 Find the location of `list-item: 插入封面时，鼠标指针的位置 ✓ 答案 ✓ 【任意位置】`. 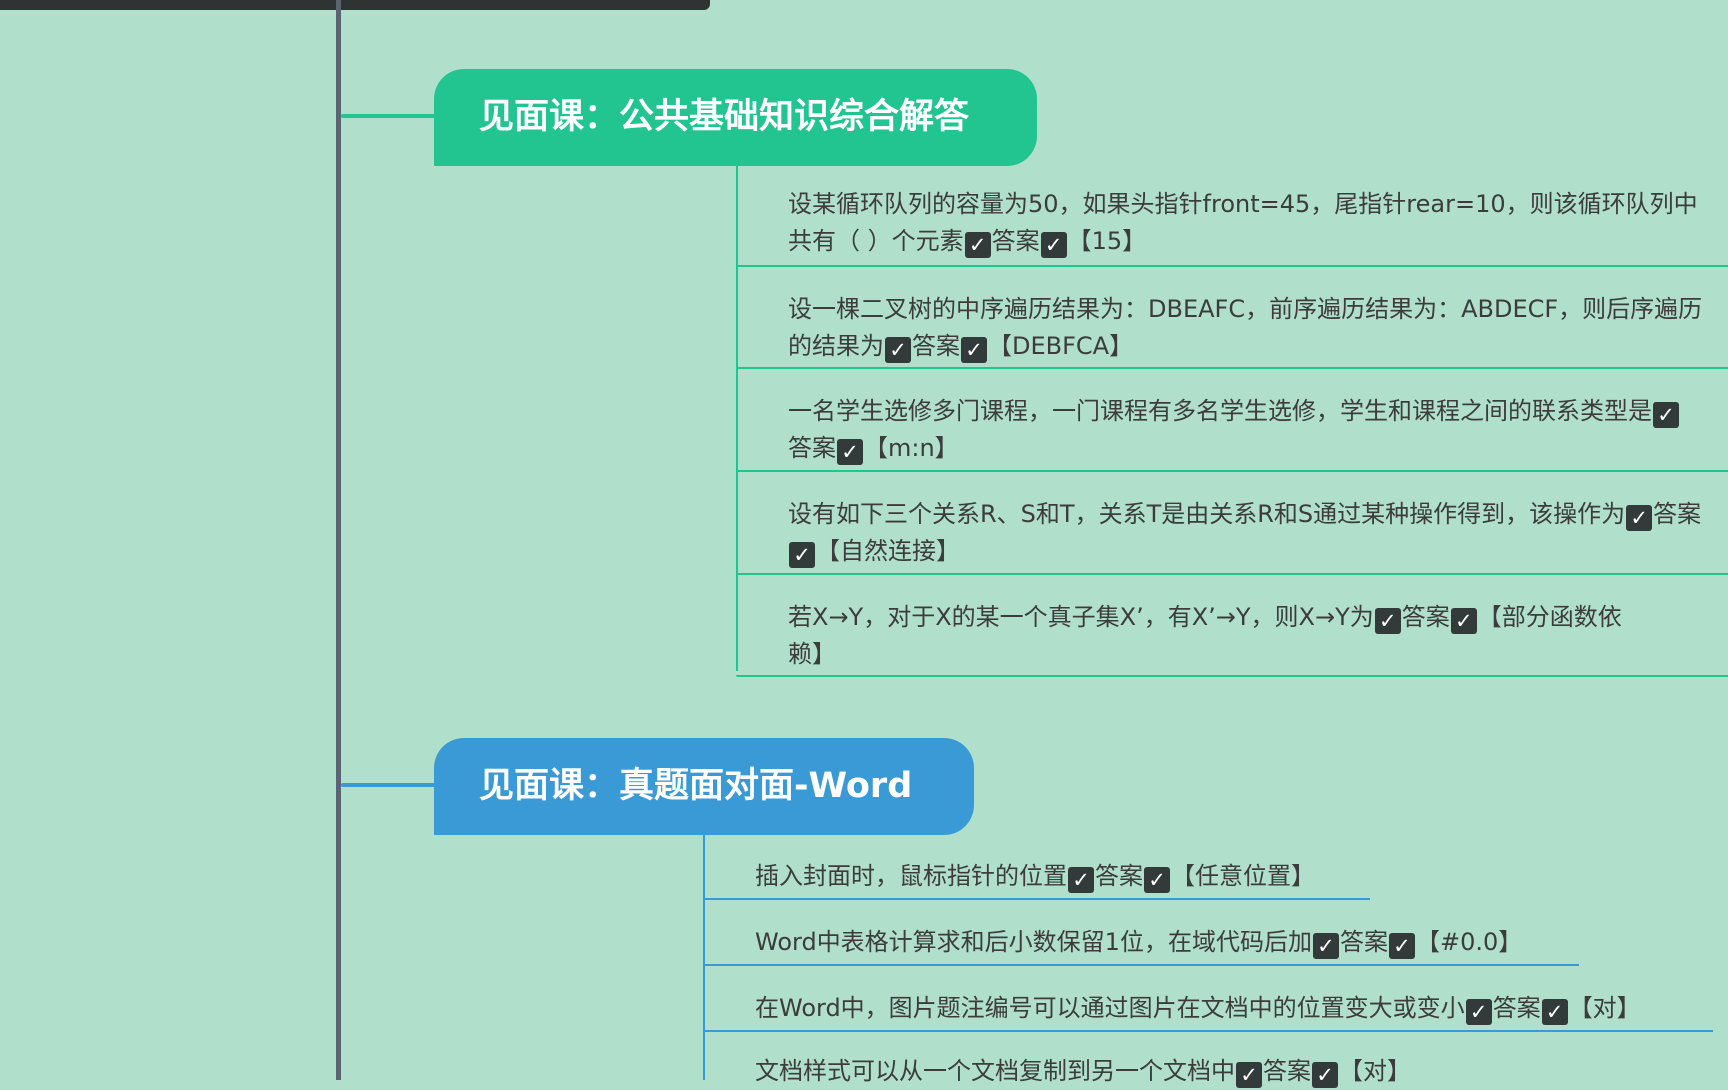

list-item: 插入封面时，鼠标指针的位置 ✓ 答案 ✓ 【任意位置】 is located at coordinates (1038, 876).